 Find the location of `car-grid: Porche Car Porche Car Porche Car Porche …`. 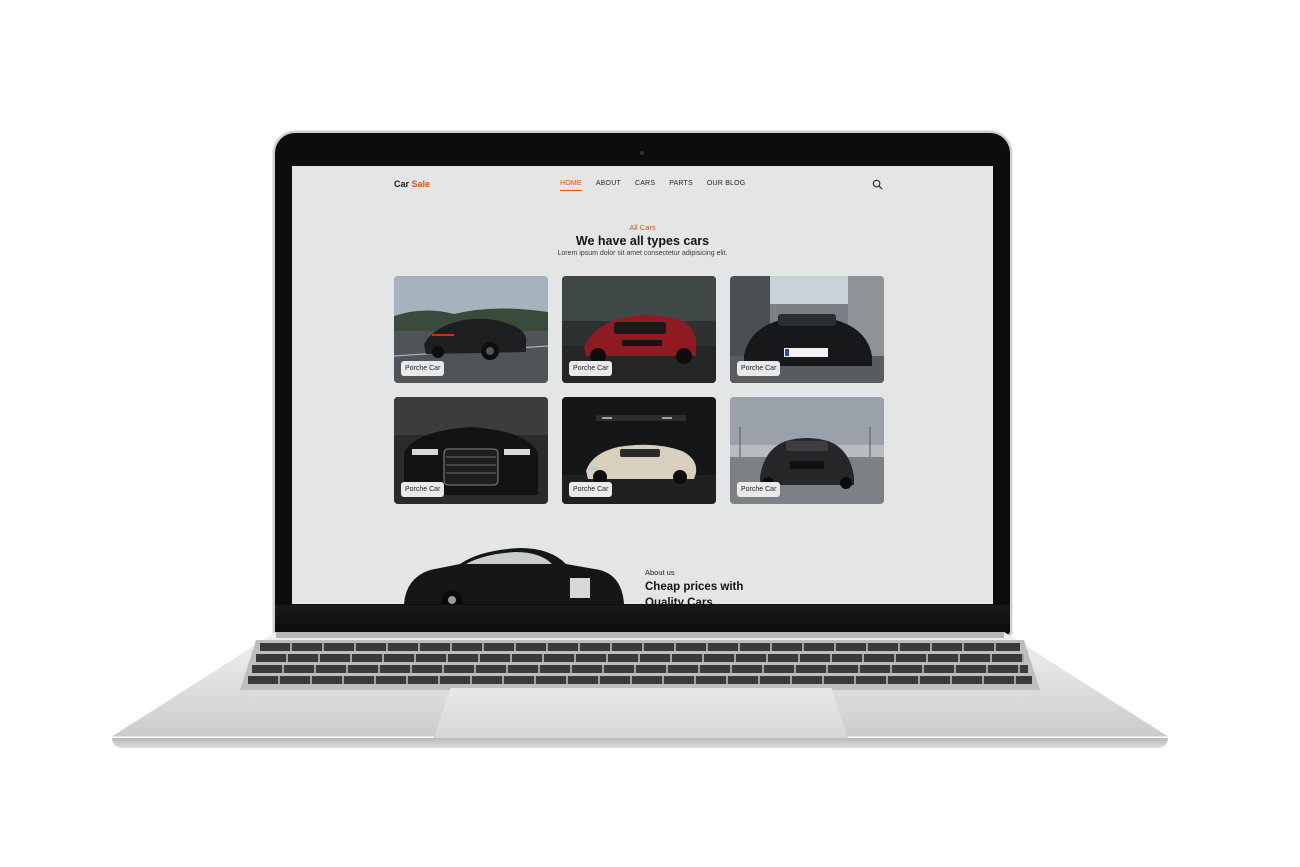

car-grid: Porche Car Porche Car Porche Car Porche … is located at coordinates (639, 390).